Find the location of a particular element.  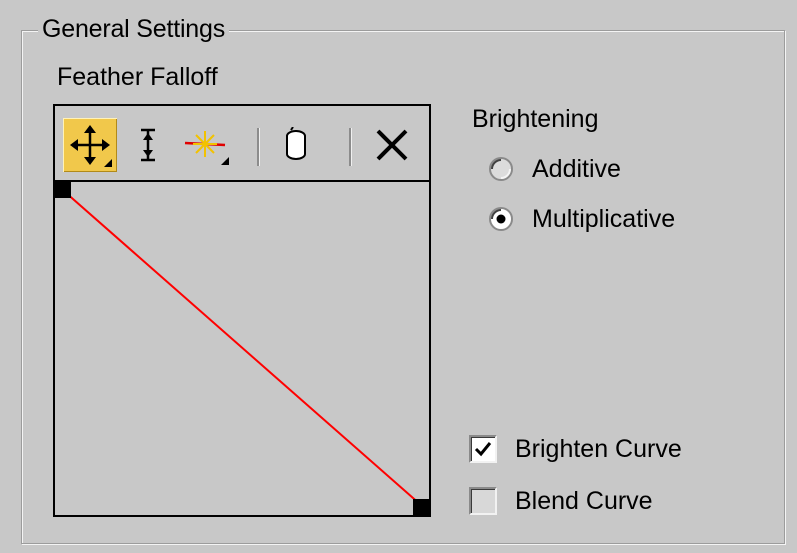

insert-point-button is located at coordinates (206, 145).